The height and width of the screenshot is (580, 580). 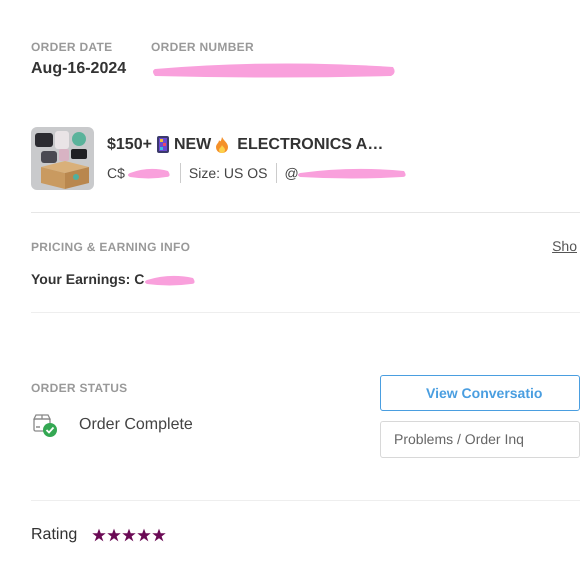 What do you see at coordinates (79, 69) in the screenshot?
I see `order-date: Aug-16-2024` at bounding box center [79, 69].